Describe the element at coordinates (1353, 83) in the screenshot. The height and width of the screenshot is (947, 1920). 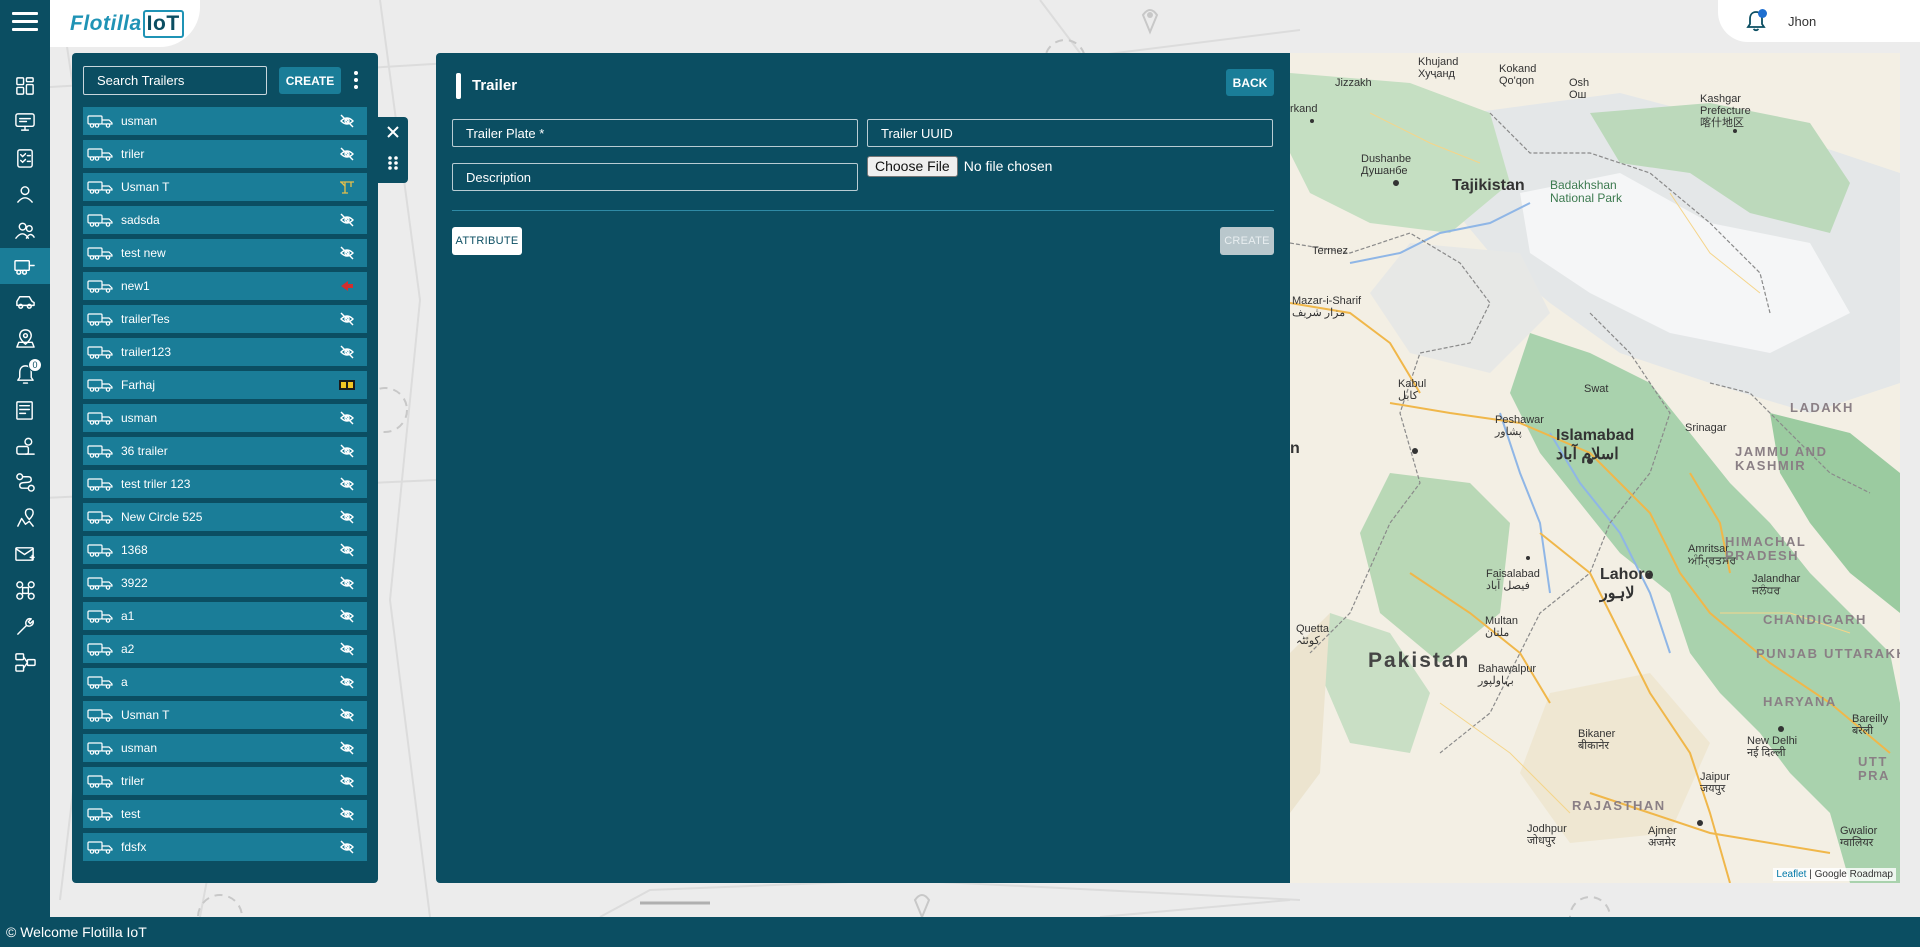
I see `map-label-jizzakh: Jizzakh` at that location.